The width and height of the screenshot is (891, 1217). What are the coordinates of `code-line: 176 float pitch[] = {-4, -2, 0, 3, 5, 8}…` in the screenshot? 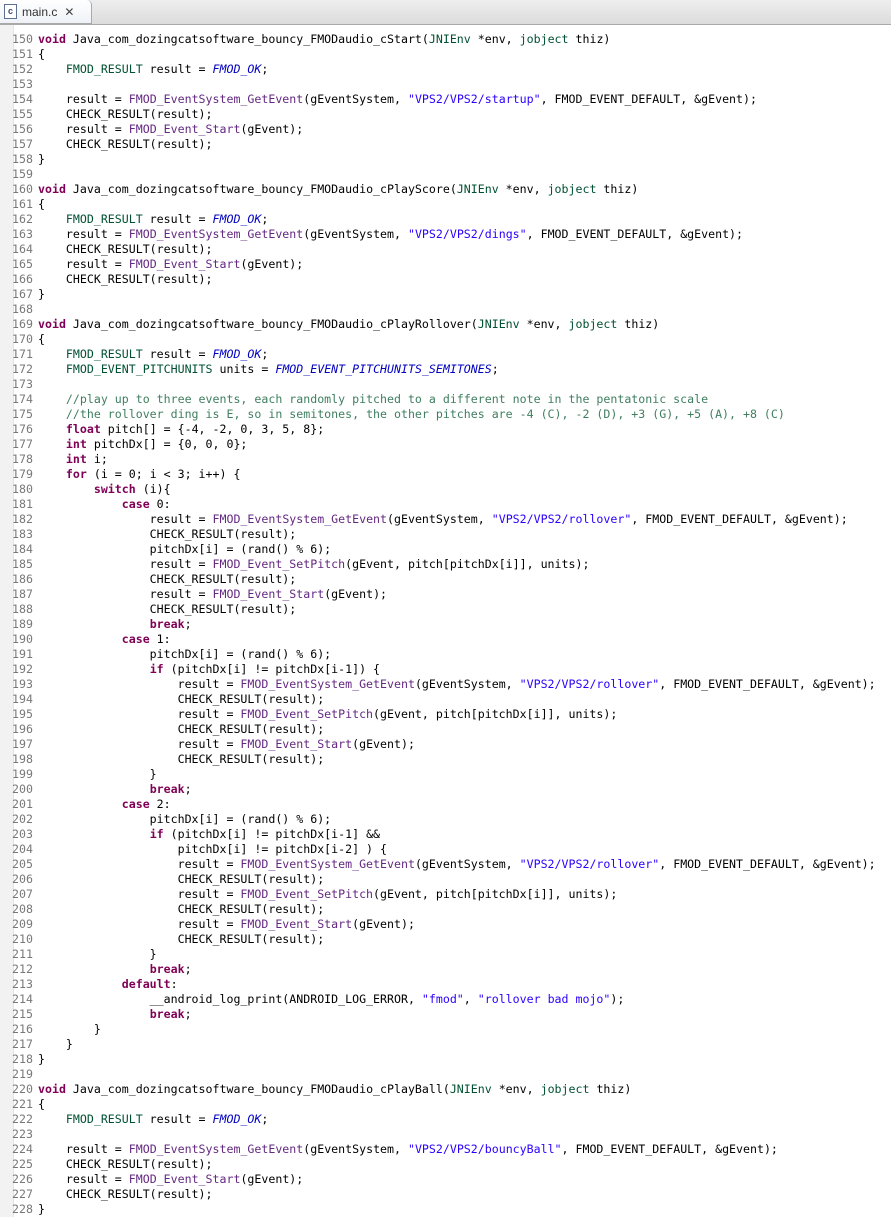 It's located at (438, 428).